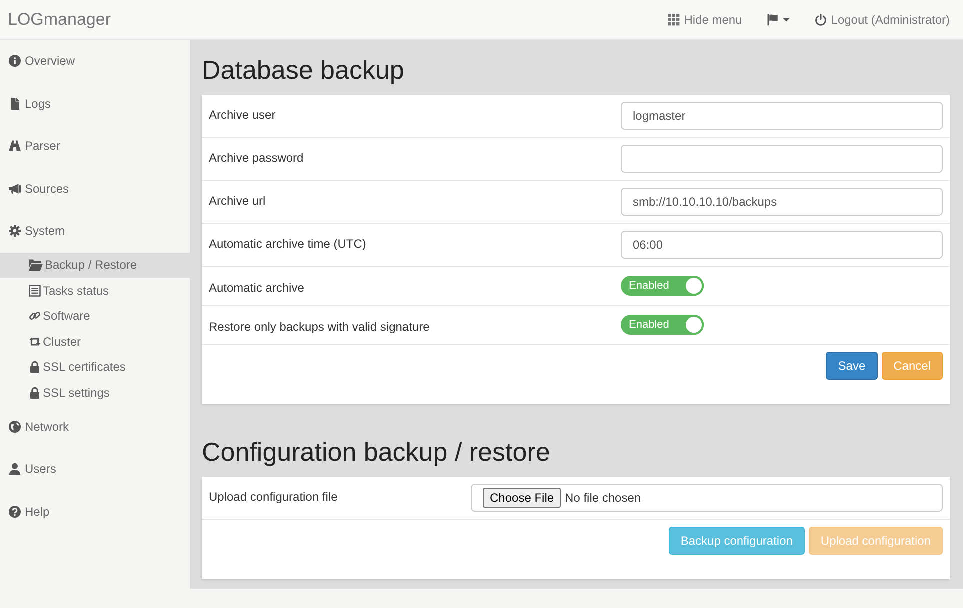 The height and width of the screenshot is (608, 963). What do you see at coordinates (786, 20) in the screenshot?
I see `caret-icon` at bounding box center [786, 20].